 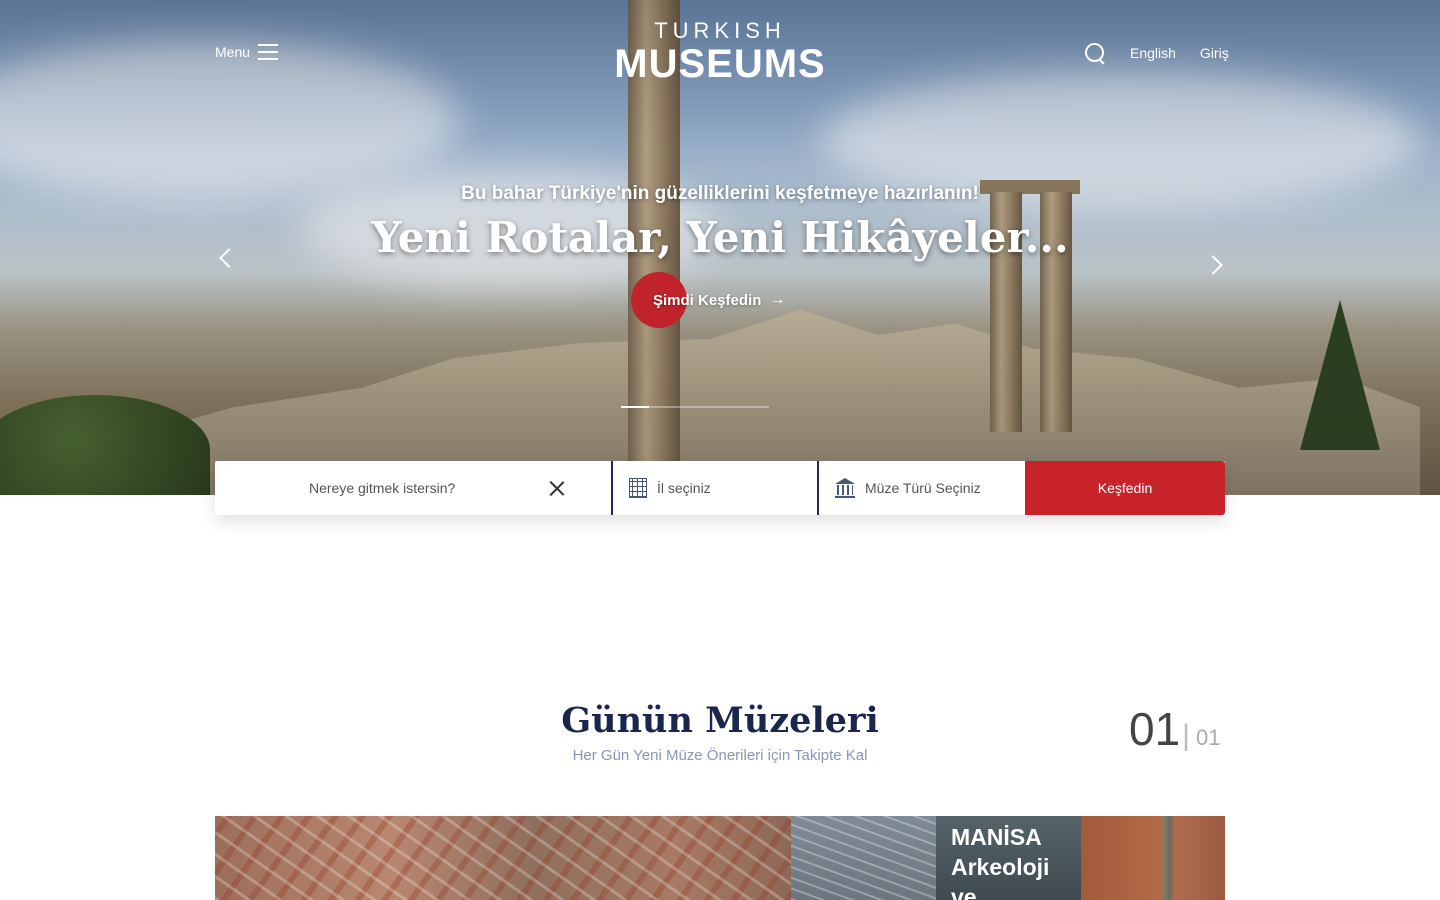 I want to click on building-icon, so click(x=638, y=488).